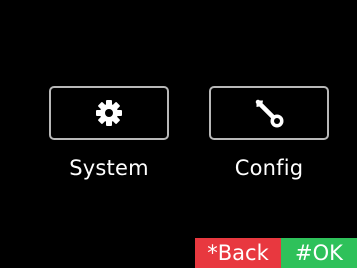 The image size is (357, 268). Describe the element at coordinates (109, 168) in the screenshot. I see `system-label: System` at that location.